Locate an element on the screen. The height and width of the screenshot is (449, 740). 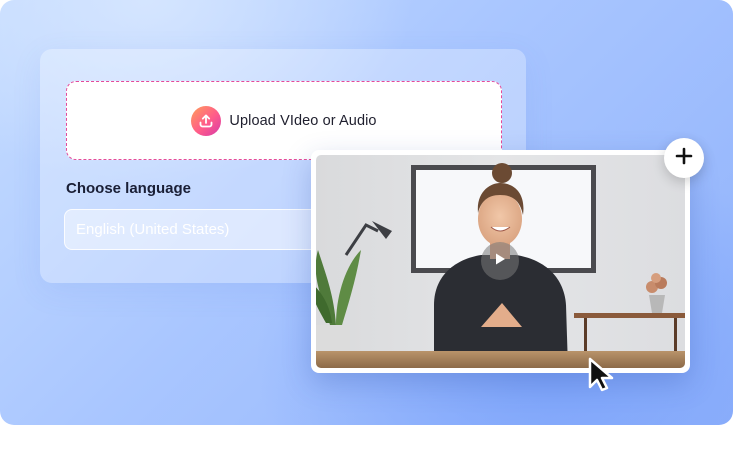
plus-icon is located at coordinates (684, 158).